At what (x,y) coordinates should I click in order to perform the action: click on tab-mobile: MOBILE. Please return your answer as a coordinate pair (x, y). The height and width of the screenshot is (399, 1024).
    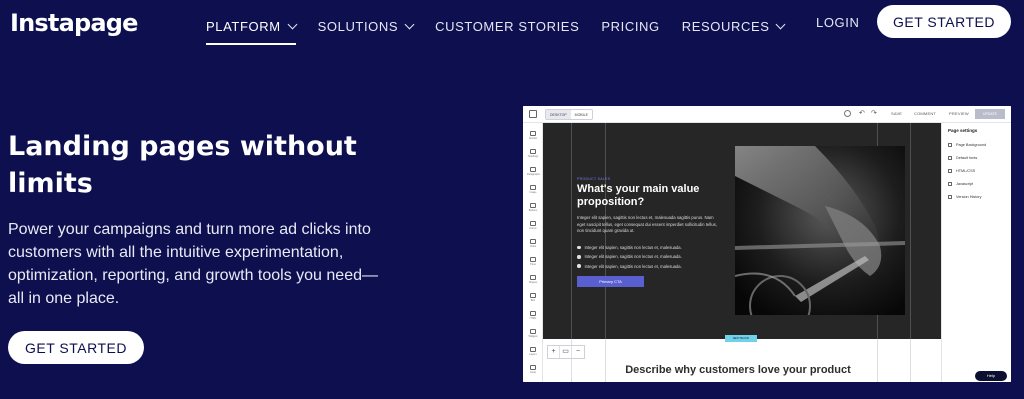
    Looking at the image, I should click on (581, 114).